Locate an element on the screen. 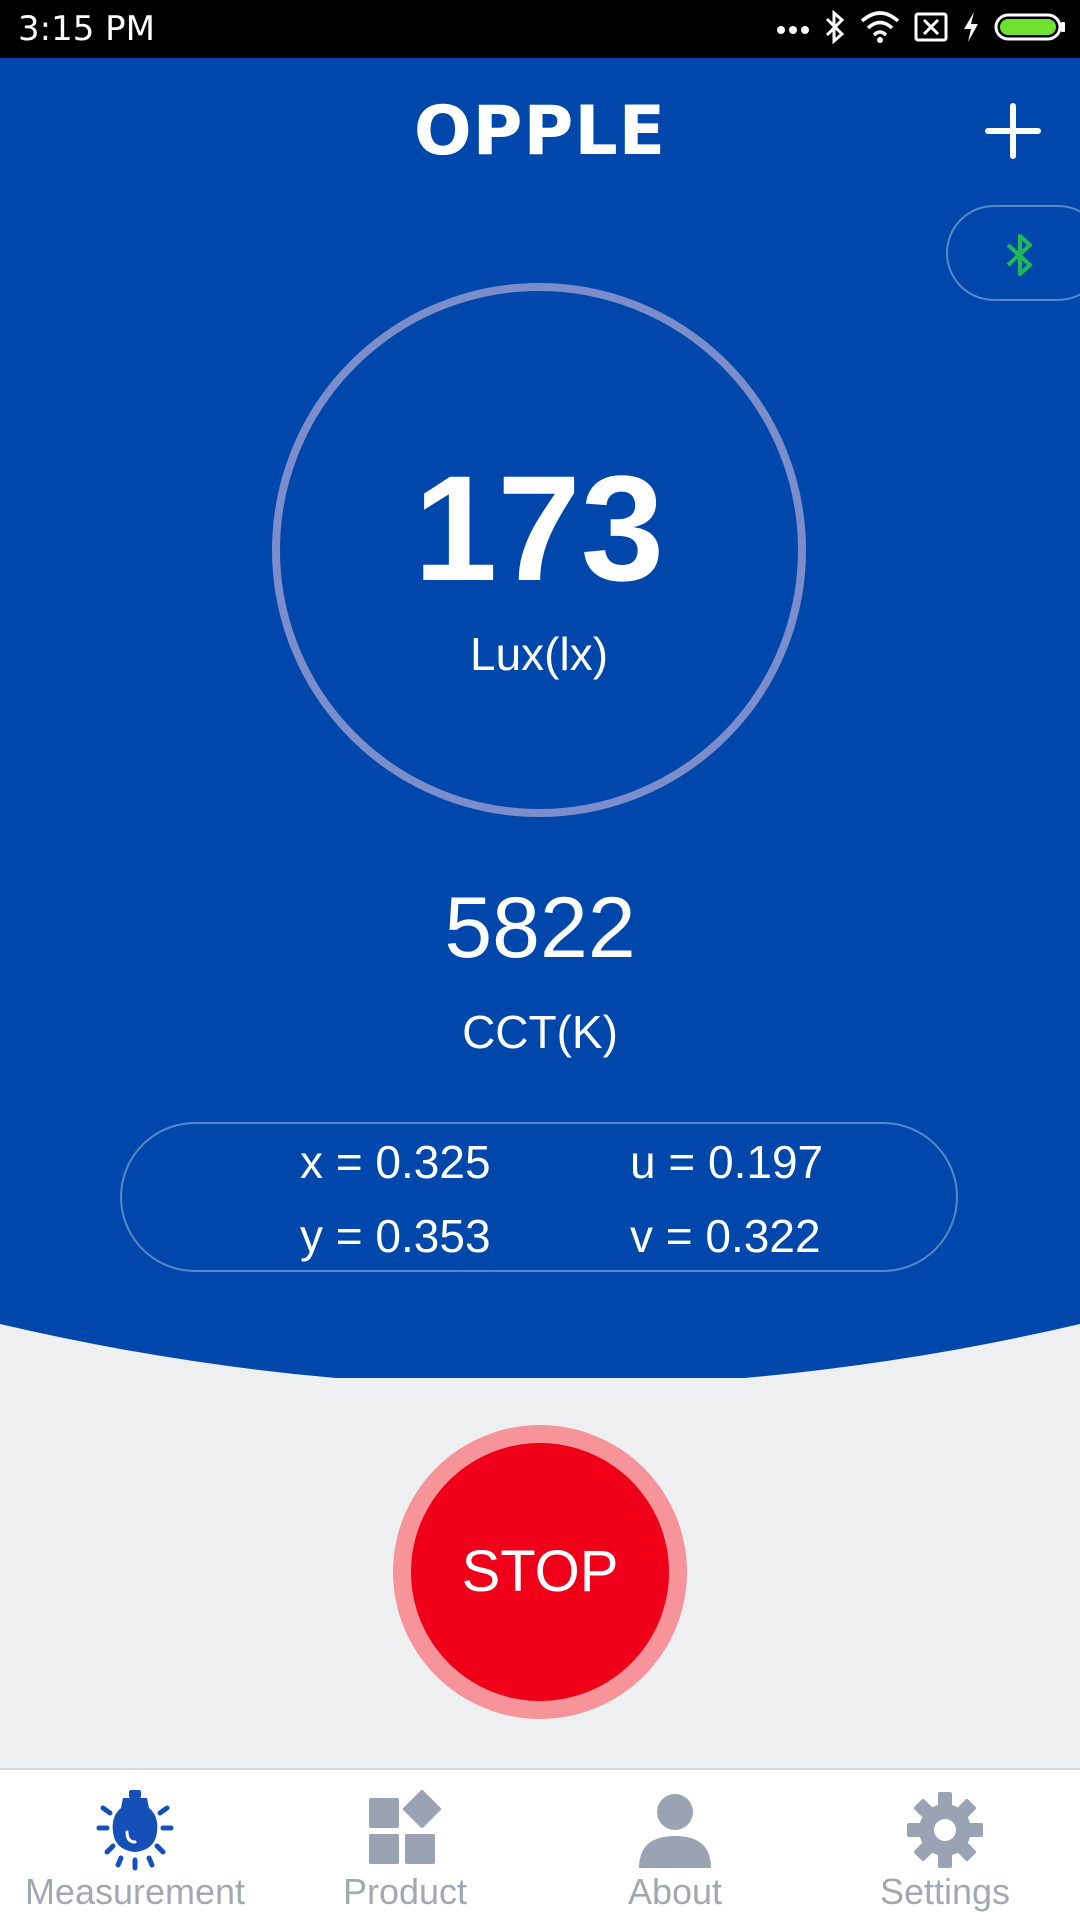  chromaticity-y: y = 0.353 is located at coordinates (395, 1236).